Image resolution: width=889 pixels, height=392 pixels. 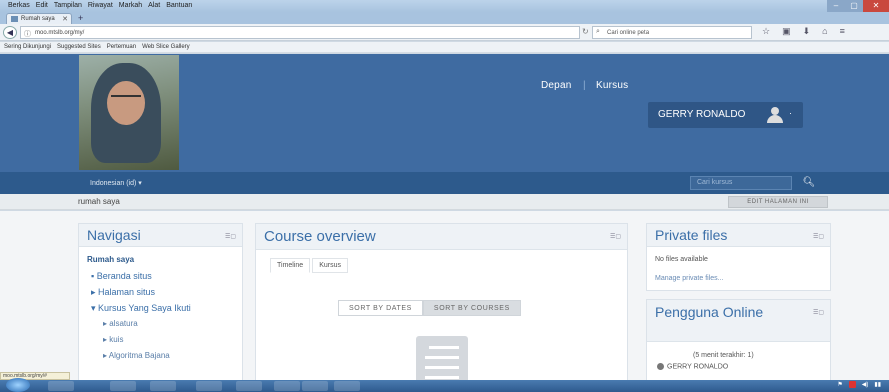 I want to click on sort-by-courses-button: SORT BY COURSES, so click(x=471, y=308).